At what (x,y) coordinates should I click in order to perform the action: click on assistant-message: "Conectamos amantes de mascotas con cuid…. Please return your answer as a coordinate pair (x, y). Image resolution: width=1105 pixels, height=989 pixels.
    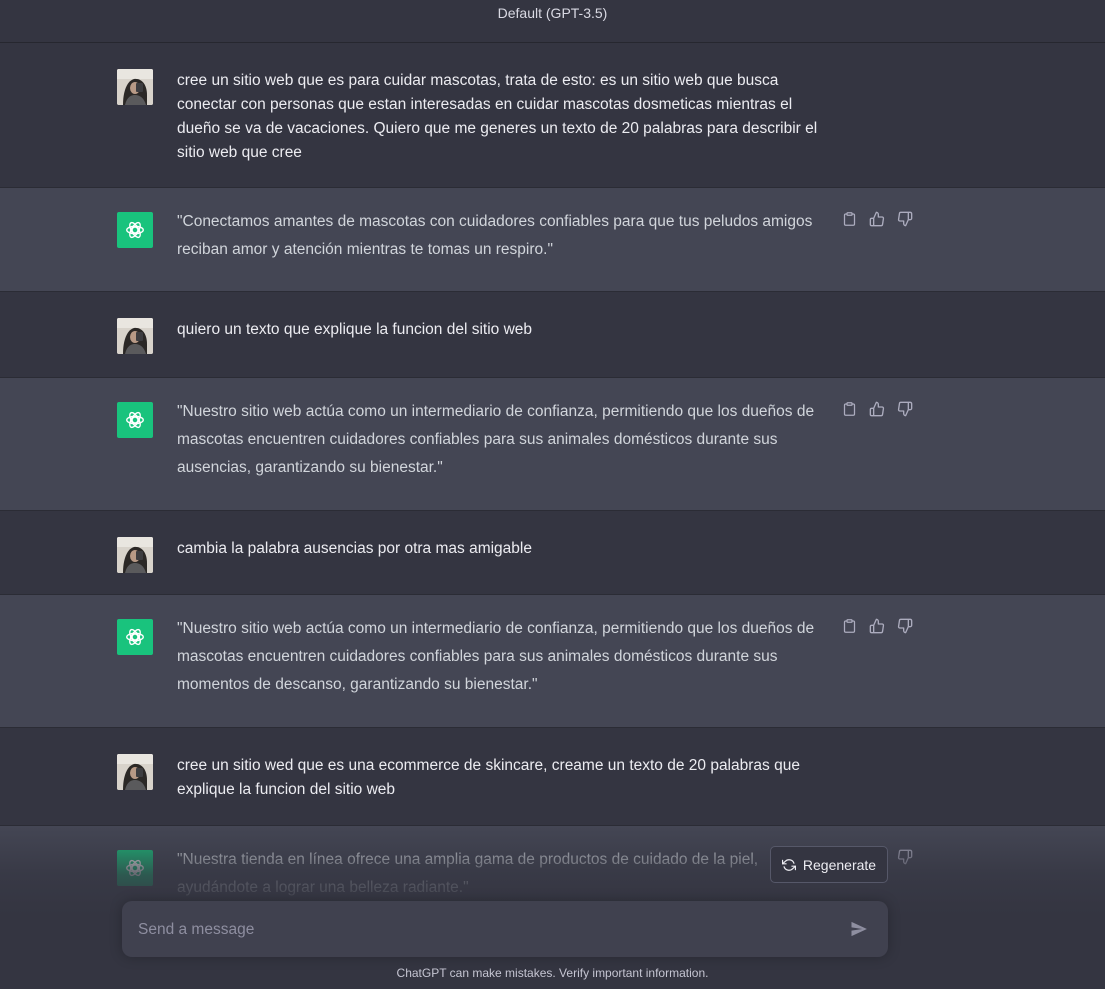
    Looking at the image, I should click on (552, 240).